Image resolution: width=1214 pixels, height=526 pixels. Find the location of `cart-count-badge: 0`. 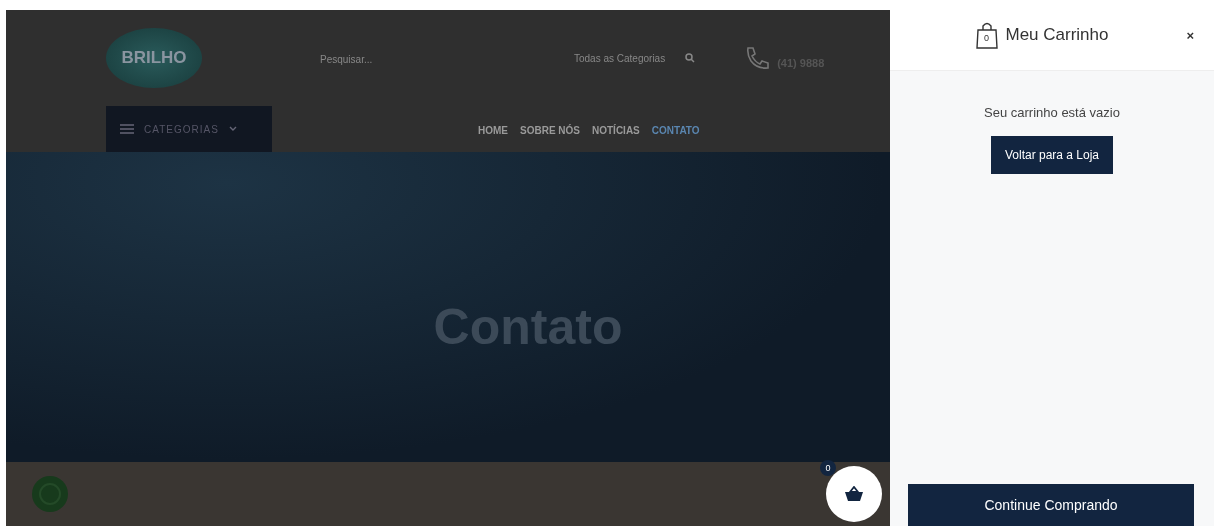

cart-count-badge: 0 is located at coordinates (828, 468).